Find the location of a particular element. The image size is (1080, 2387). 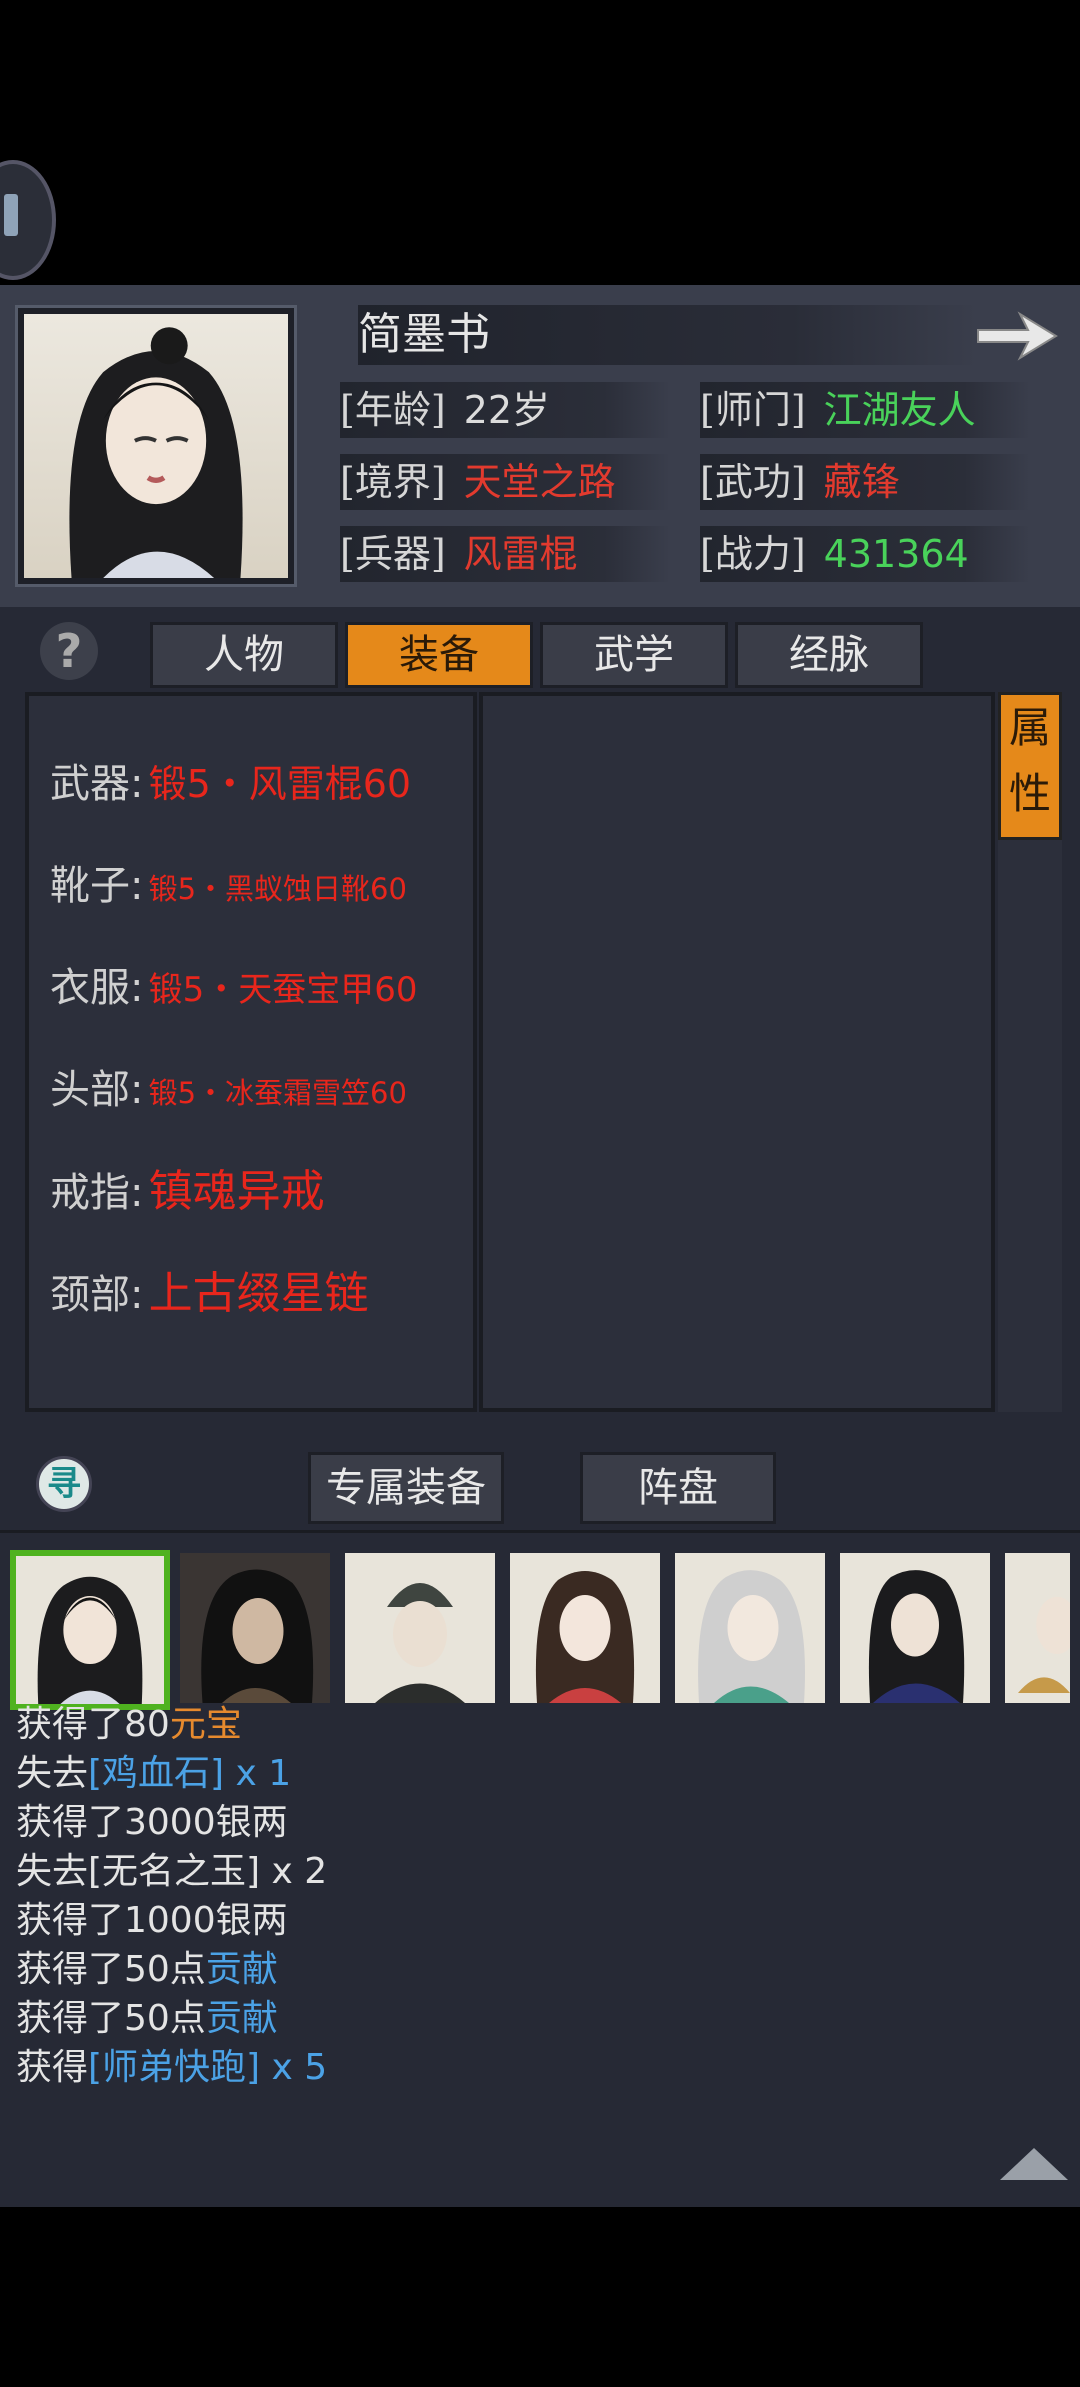

bottom-action-strip is located at coordinates (540, 1476).